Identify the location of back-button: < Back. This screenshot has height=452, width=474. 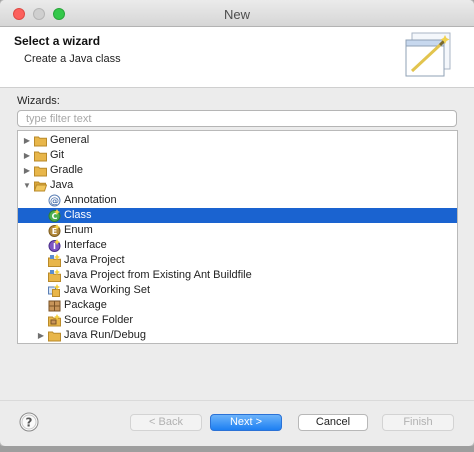
(166, 422).